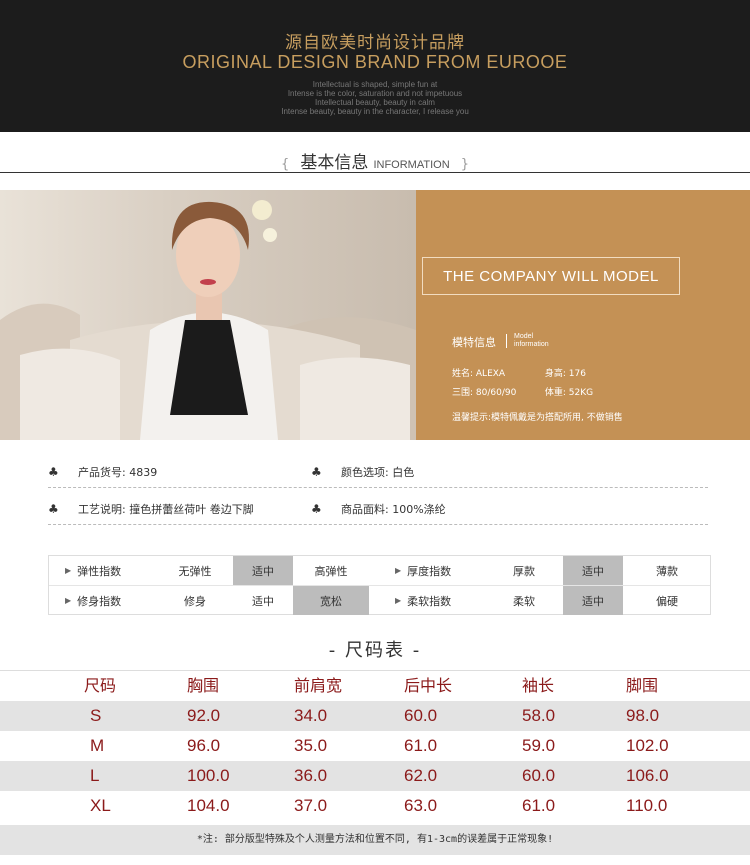 Image resolution: width=750 pixels, height=865 pixels. I want to click on size-cell: 96.0, so click(204, 745).